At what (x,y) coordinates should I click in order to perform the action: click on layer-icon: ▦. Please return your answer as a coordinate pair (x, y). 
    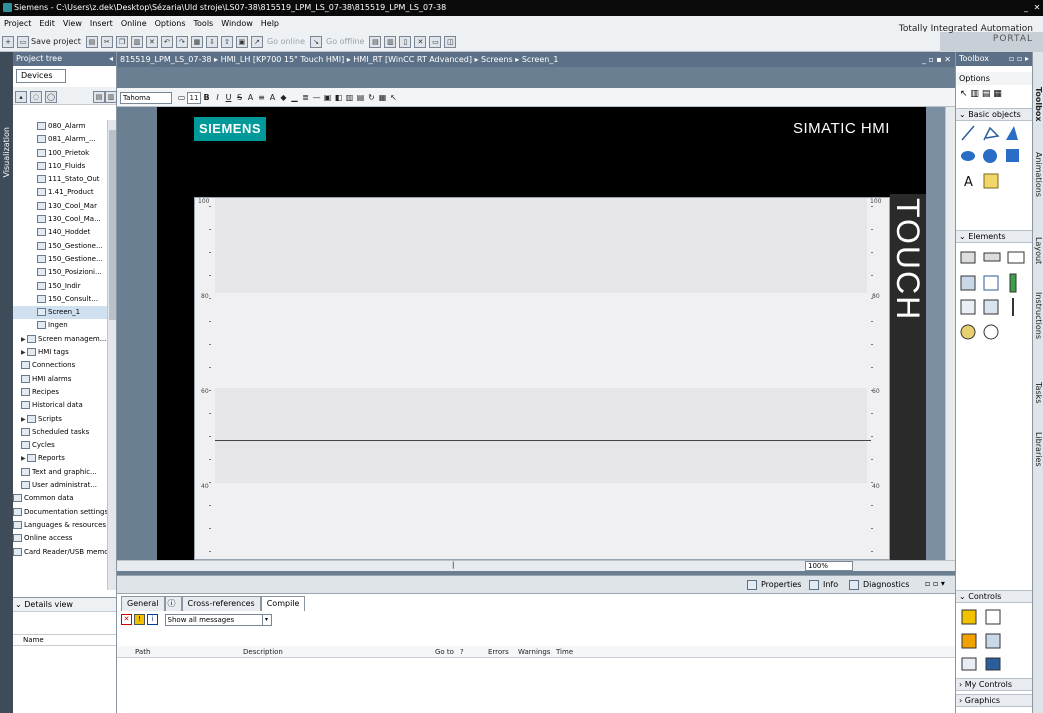
    Looking at the image, I should click on (382, 98).